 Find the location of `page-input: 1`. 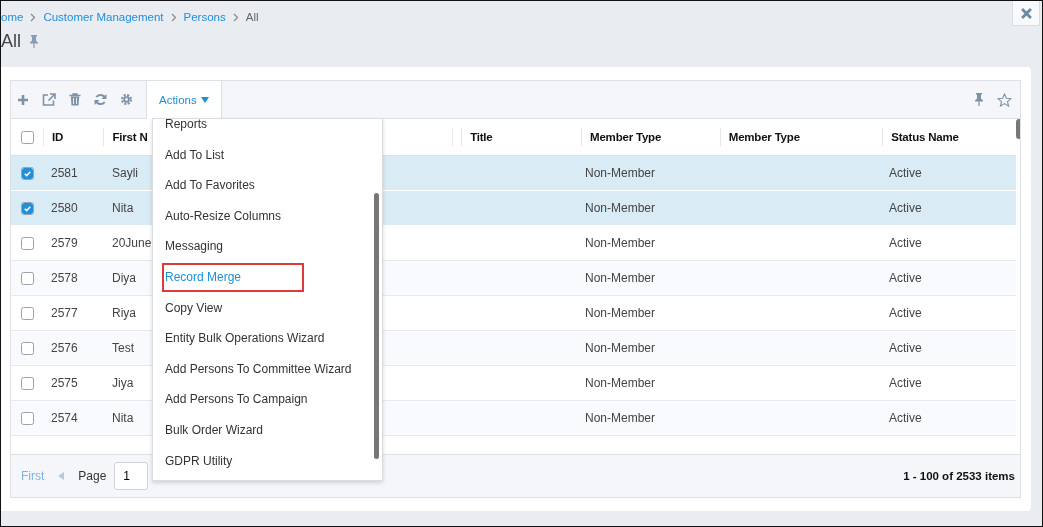

page-input: 1 is located at coordinates (131, 476).